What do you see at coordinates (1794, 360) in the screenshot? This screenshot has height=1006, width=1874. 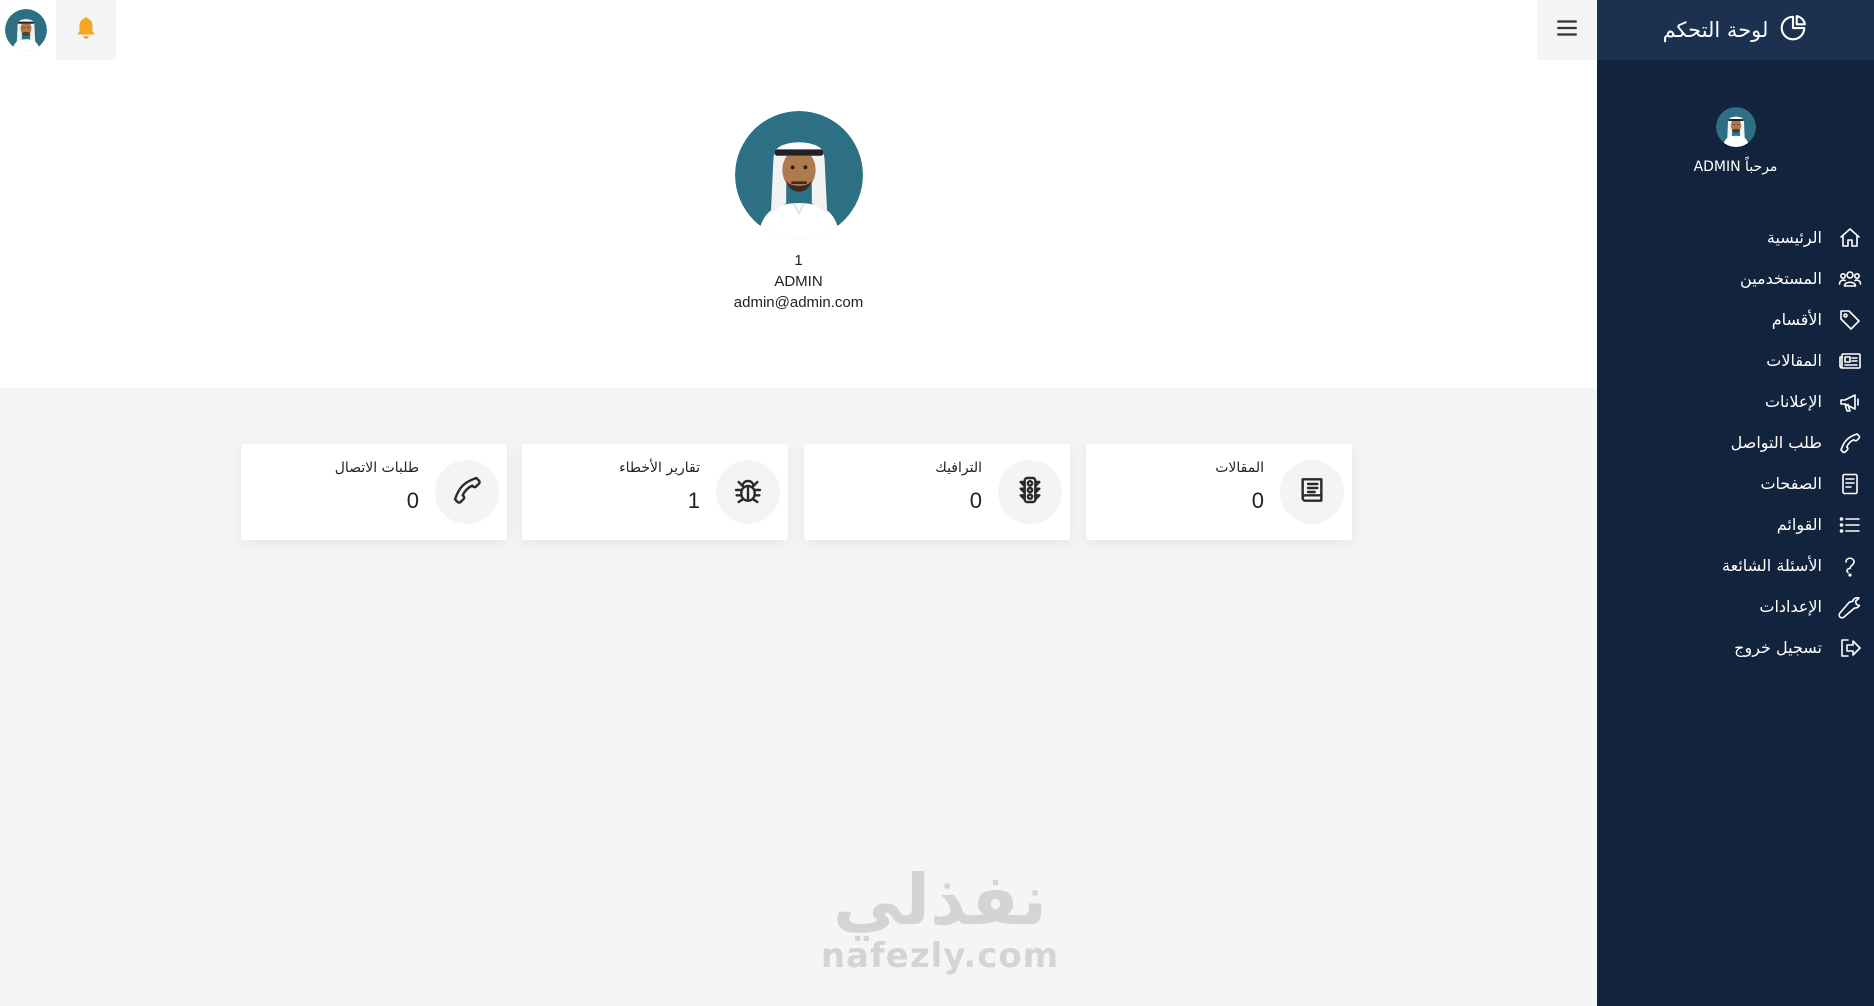 I see `sidebar-item-label: المقالات` at bounding box center [1794, 360].